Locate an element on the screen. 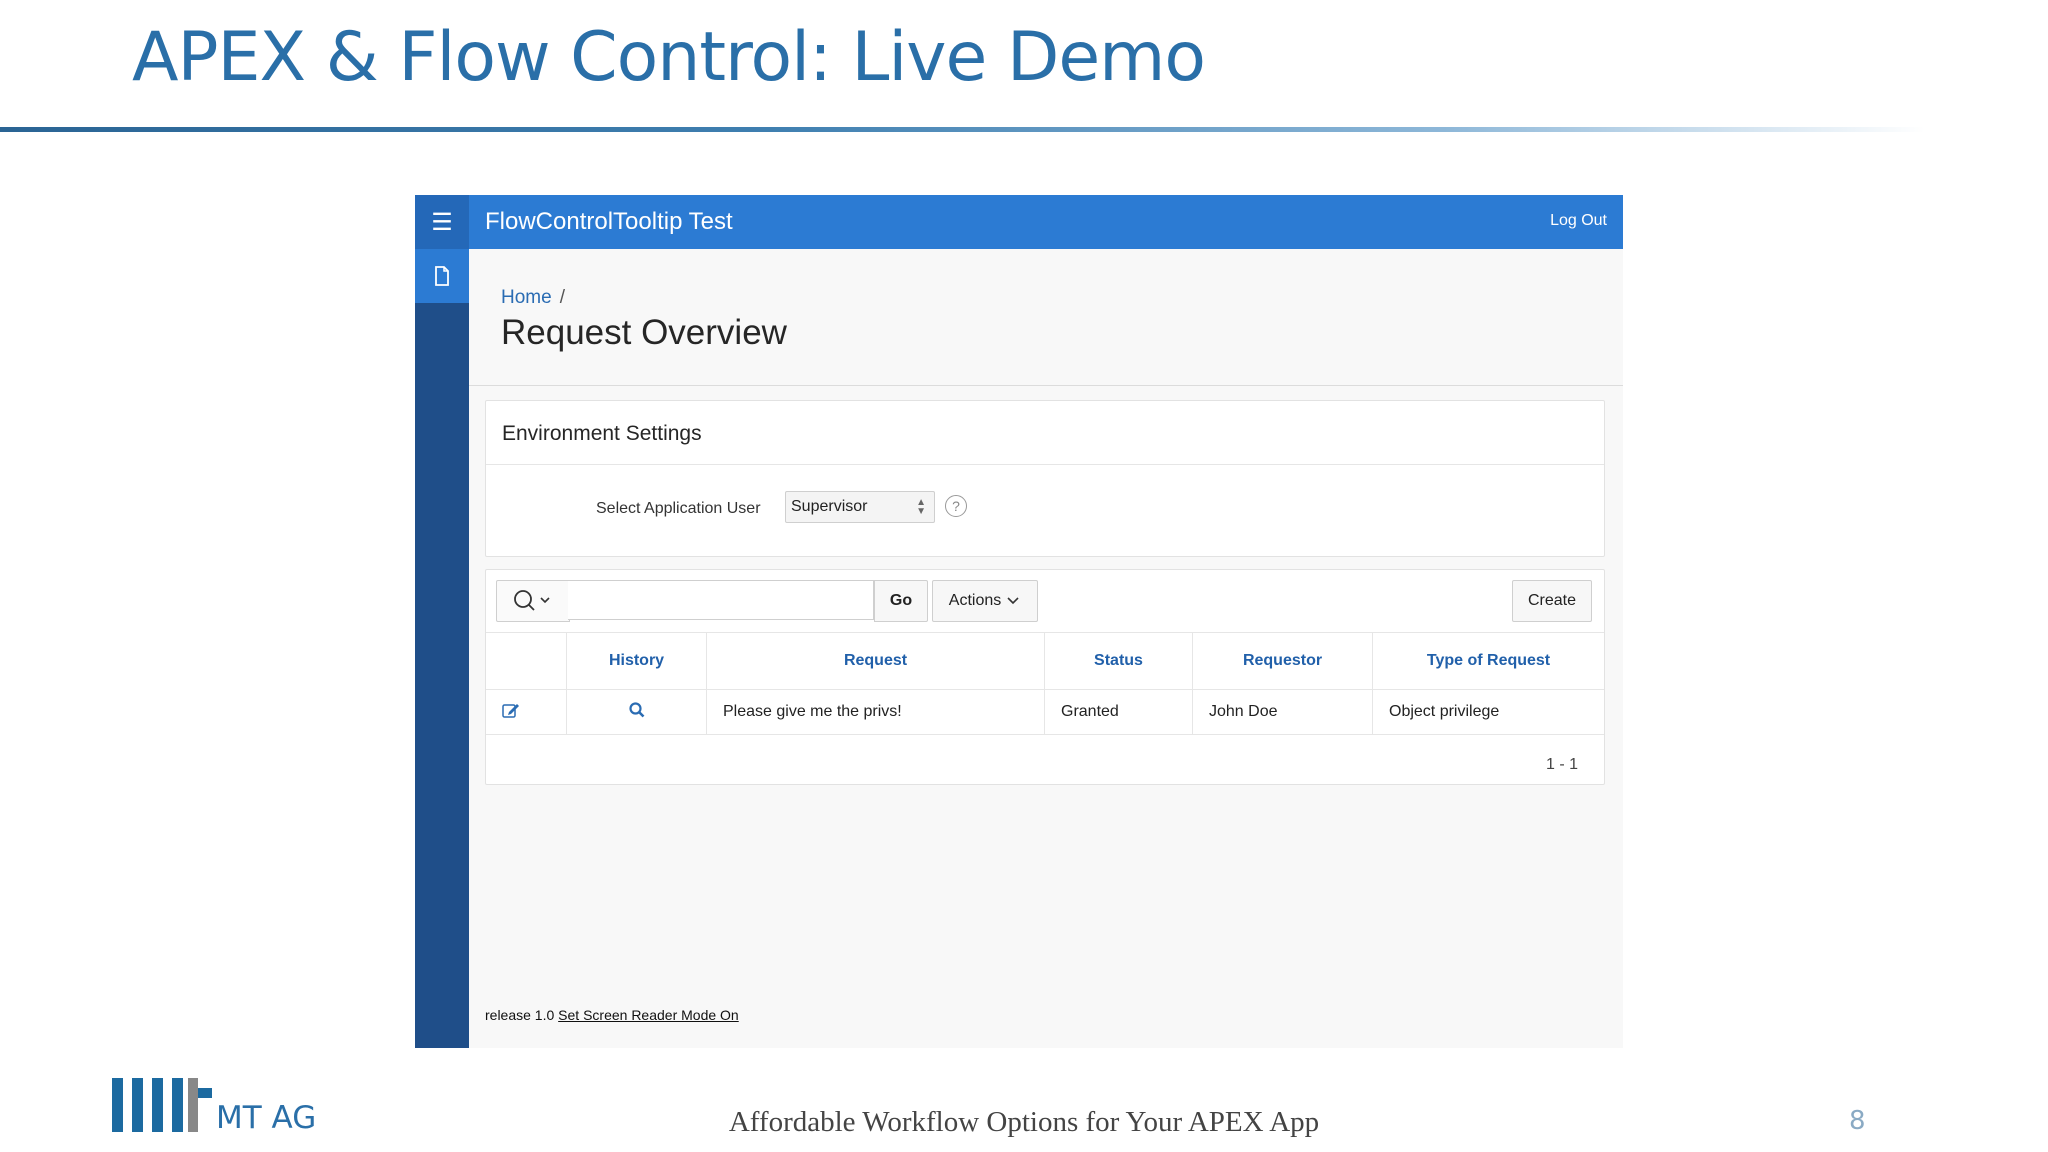  search-input is located at coordinates (721, 600).